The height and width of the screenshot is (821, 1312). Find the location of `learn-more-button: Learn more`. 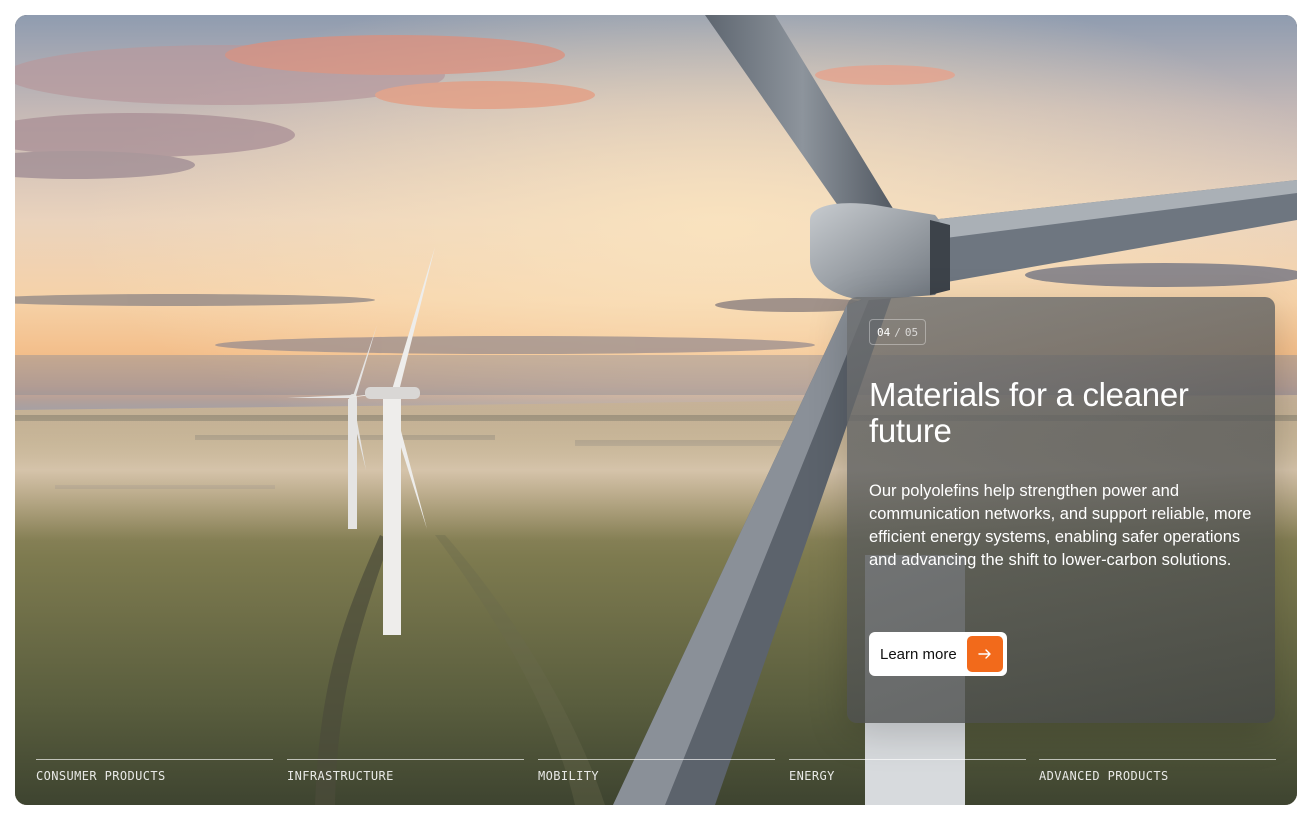

learn-more-button: Learn more is located at coordinates (938, 654).